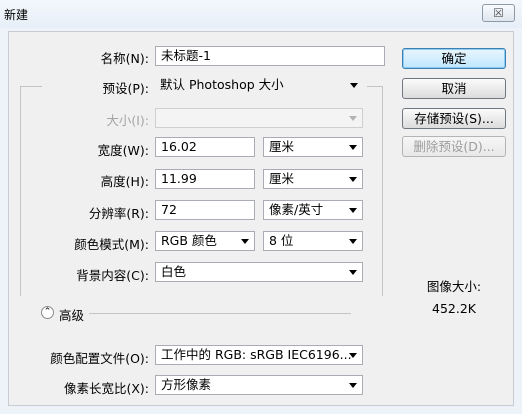 This screenshot has width=522, height=414. What do you see at coordinates (186, 384) in the screenshot?
I see `pixel-aspect-value: 方形像素` at bounding box center [186, 384].